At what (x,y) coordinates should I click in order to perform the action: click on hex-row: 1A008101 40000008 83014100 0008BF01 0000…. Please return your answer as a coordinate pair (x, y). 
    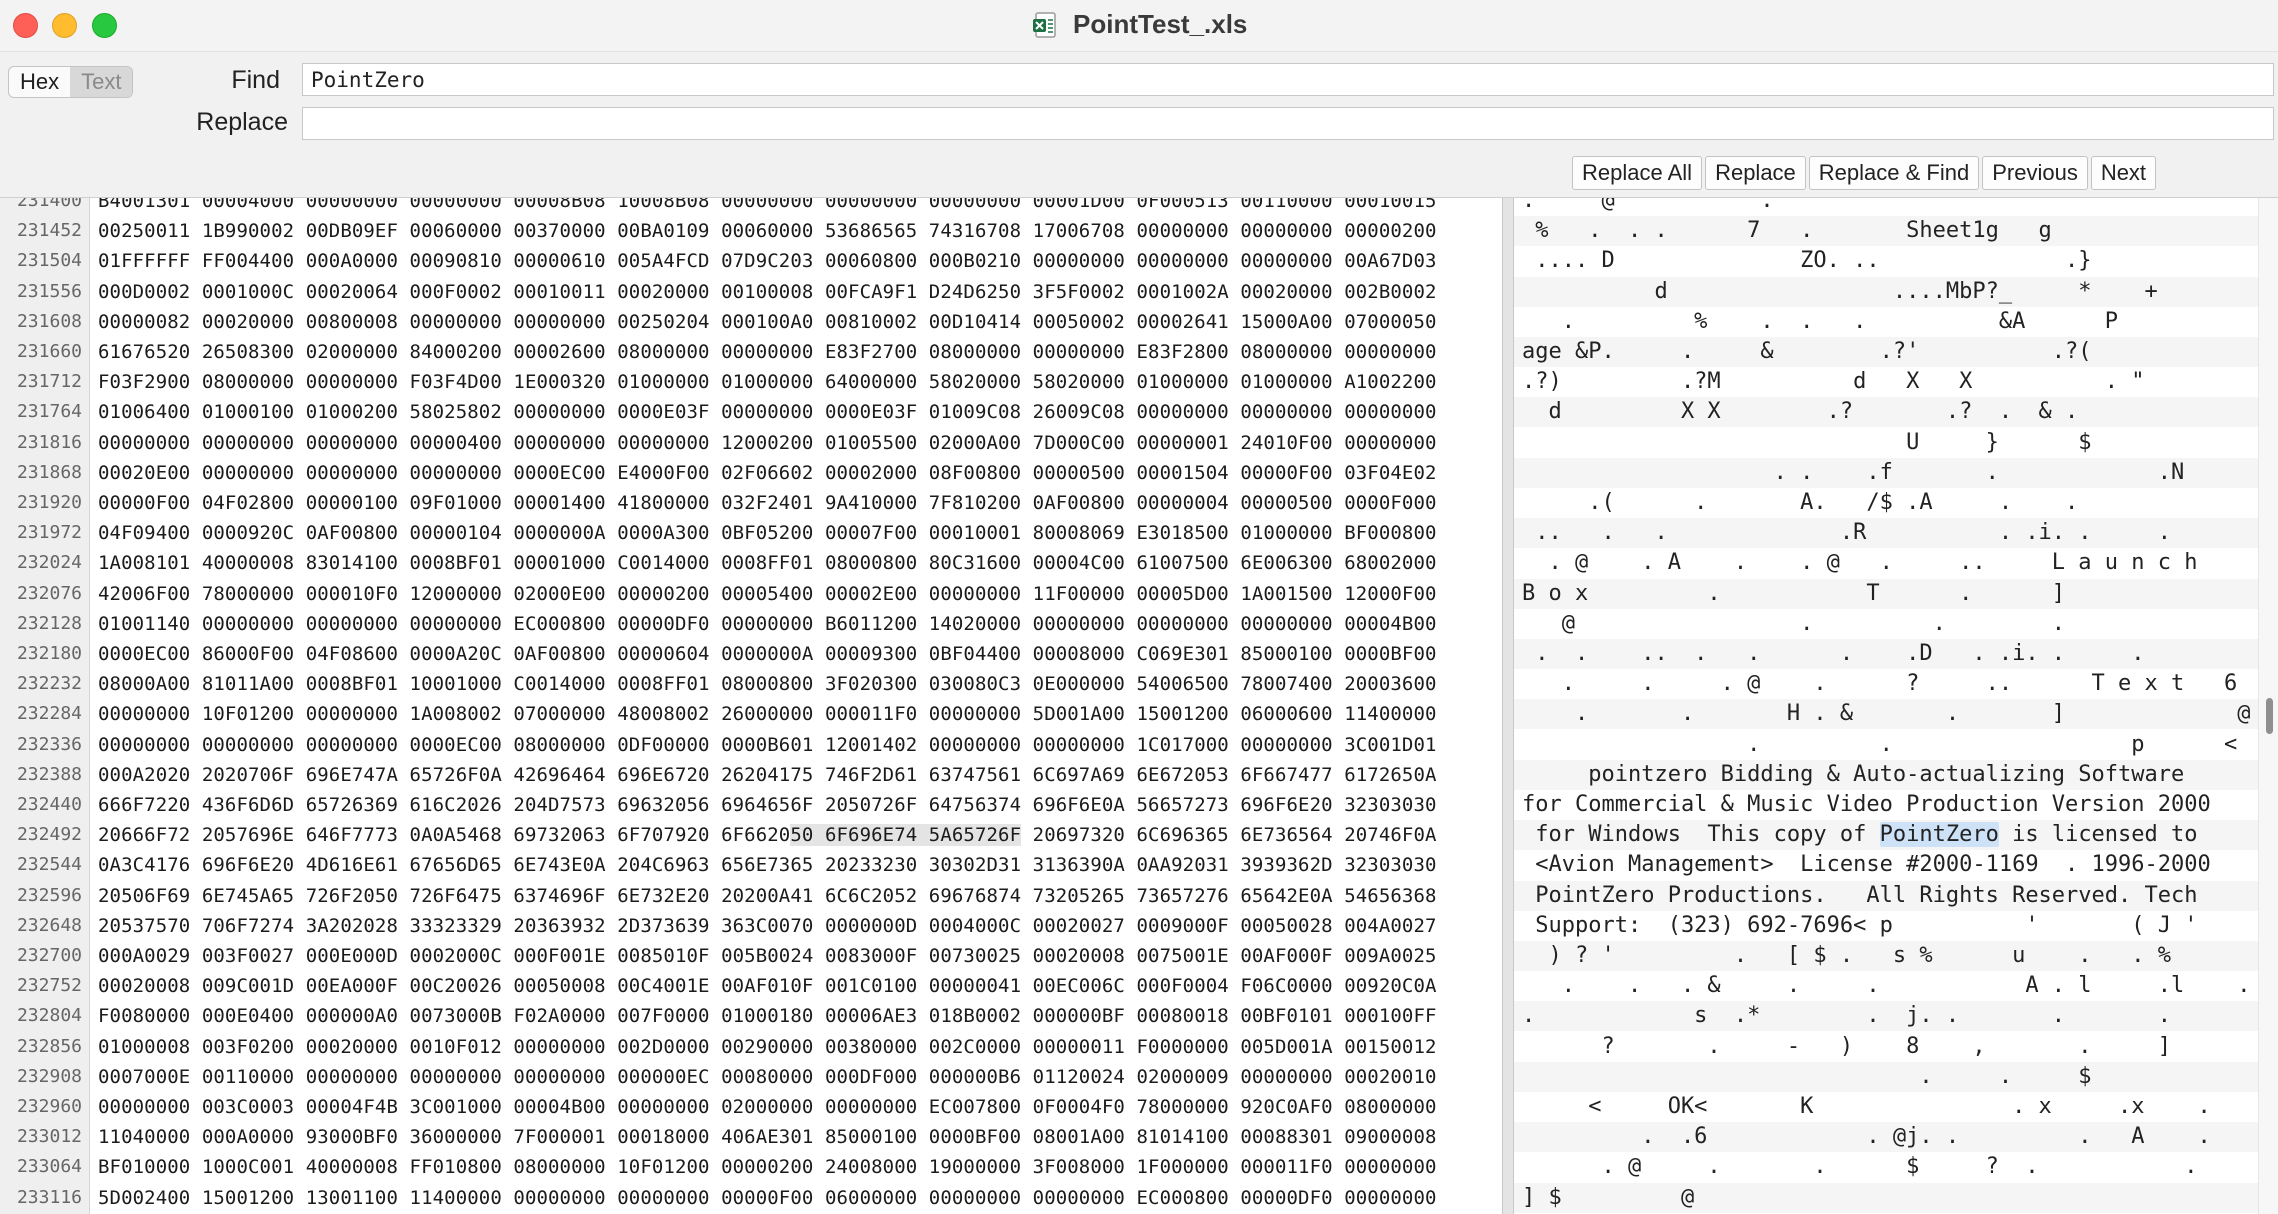
    Looking at the image, I should click on (798, 563).